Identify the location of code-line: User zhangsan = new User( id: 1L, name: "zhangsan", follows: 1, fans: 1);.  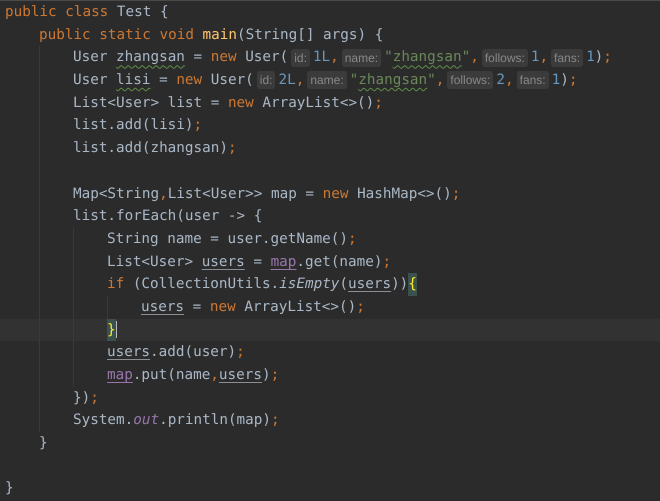
(342, 58).